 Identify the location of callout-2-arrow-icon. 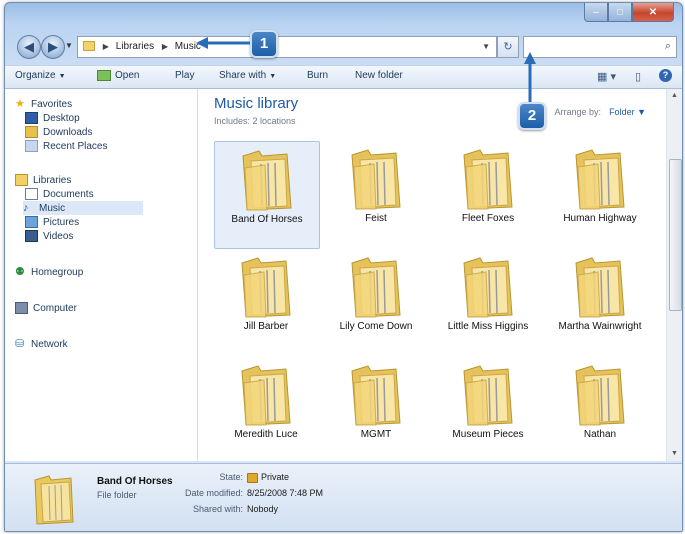
(530, 77).